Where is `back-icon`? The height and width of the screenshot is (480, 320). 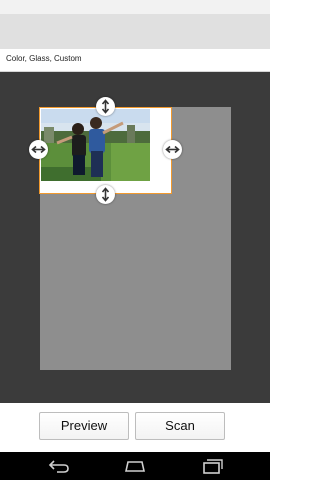
back-icon is located at coordinates (58, 466).